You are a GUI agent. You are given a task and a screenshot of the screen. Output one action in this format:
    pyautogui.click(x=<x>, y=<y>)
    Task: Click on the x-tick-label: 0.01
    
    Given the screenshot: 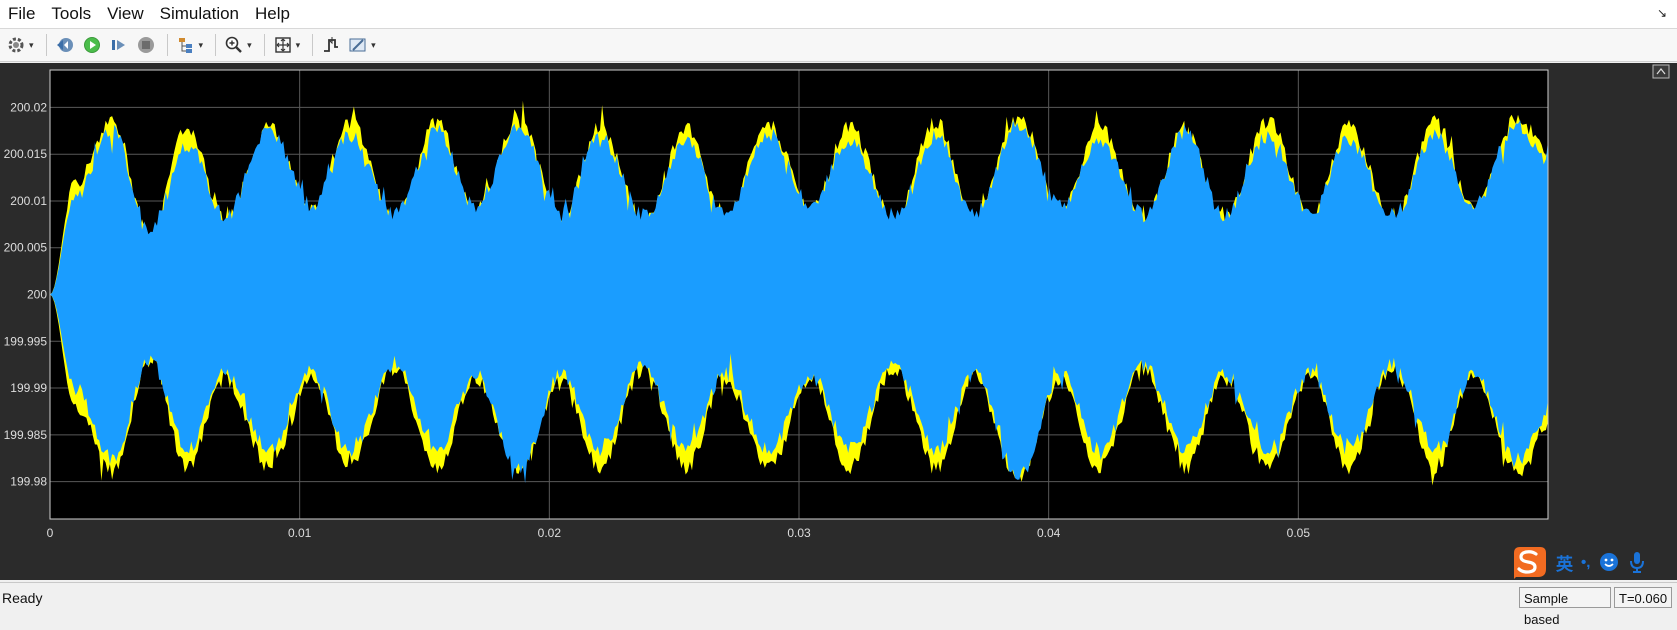 What is the action you would take?
    pyautogui.click(x=300, y=533)
    